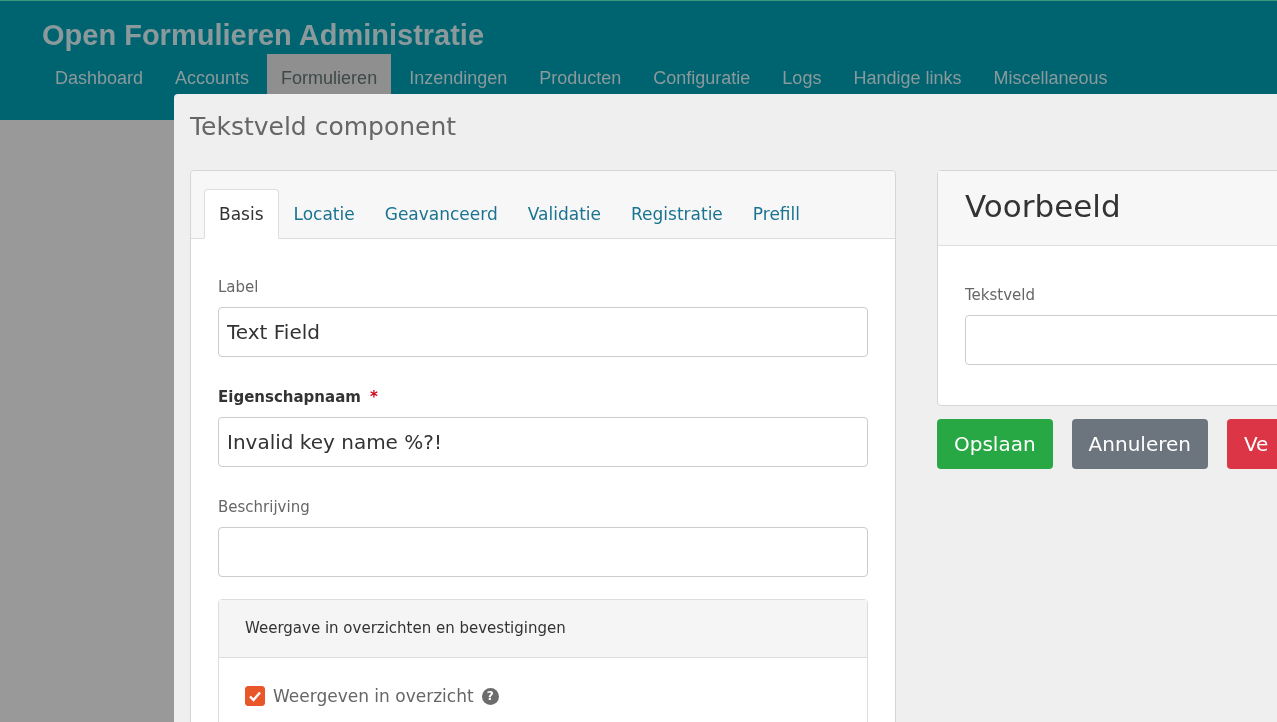 The image size is (1277, 722). I want to click on site-title: Open Formulieren Administratie, so click(263, 34).